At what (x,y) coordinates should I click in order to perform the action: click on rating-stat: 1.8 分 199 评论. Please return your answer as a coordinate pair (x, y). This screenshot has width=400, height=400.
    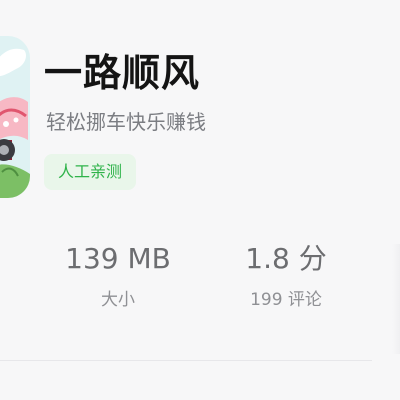
    Looking at the image, I should click on (286, 276).